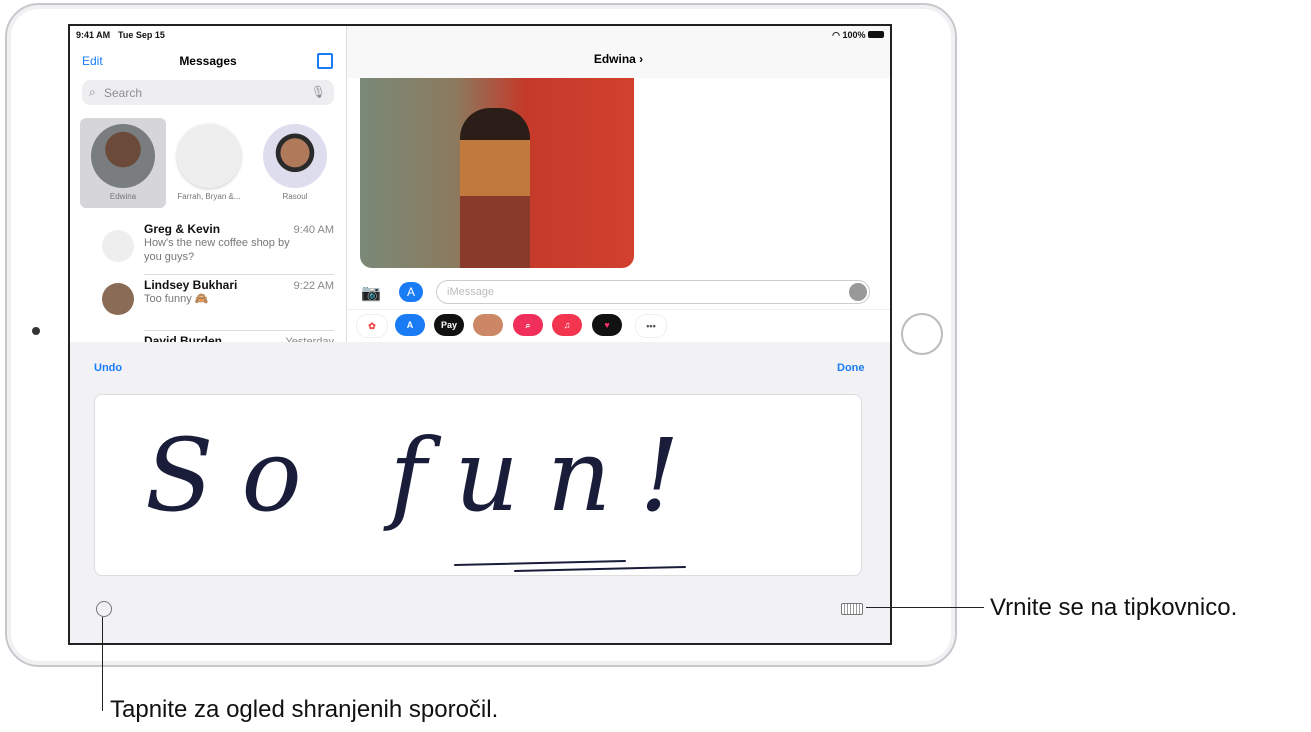  What do you see at coordinates (208, 61) in the screenshot?
I see `sidebar-title: Messages` at bounding box center [208, 61].